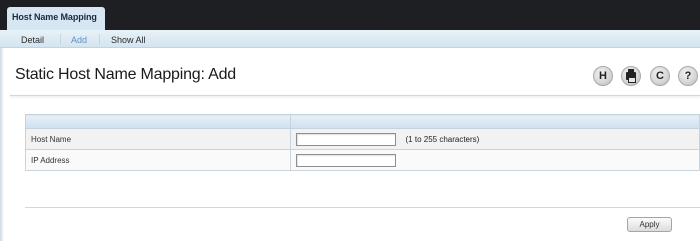 The height and width of the screenshot is (241, 700). I want to click on host-name-cell: (1 to 255 characters), so click(495, 139).